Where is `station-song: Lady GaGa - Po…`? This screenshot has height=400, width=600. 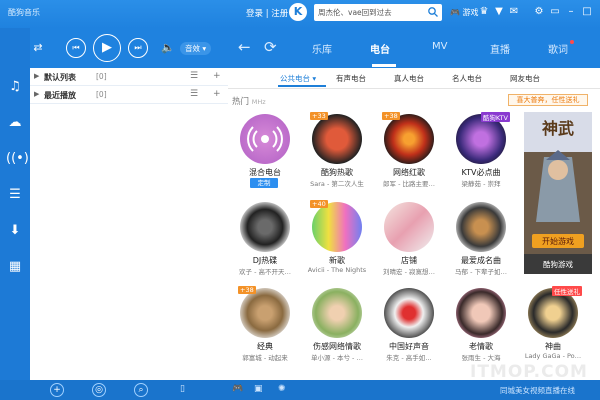
station-song: Lady GaGa - Po… is located at coordinates (553, 356).